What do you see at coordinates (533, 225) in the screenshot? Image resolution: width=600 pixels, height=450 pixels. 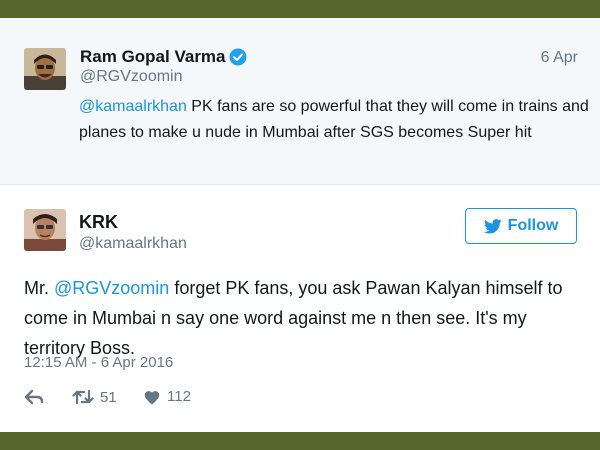 I see `follow-label: Follow` at bounding box center [533, 225].